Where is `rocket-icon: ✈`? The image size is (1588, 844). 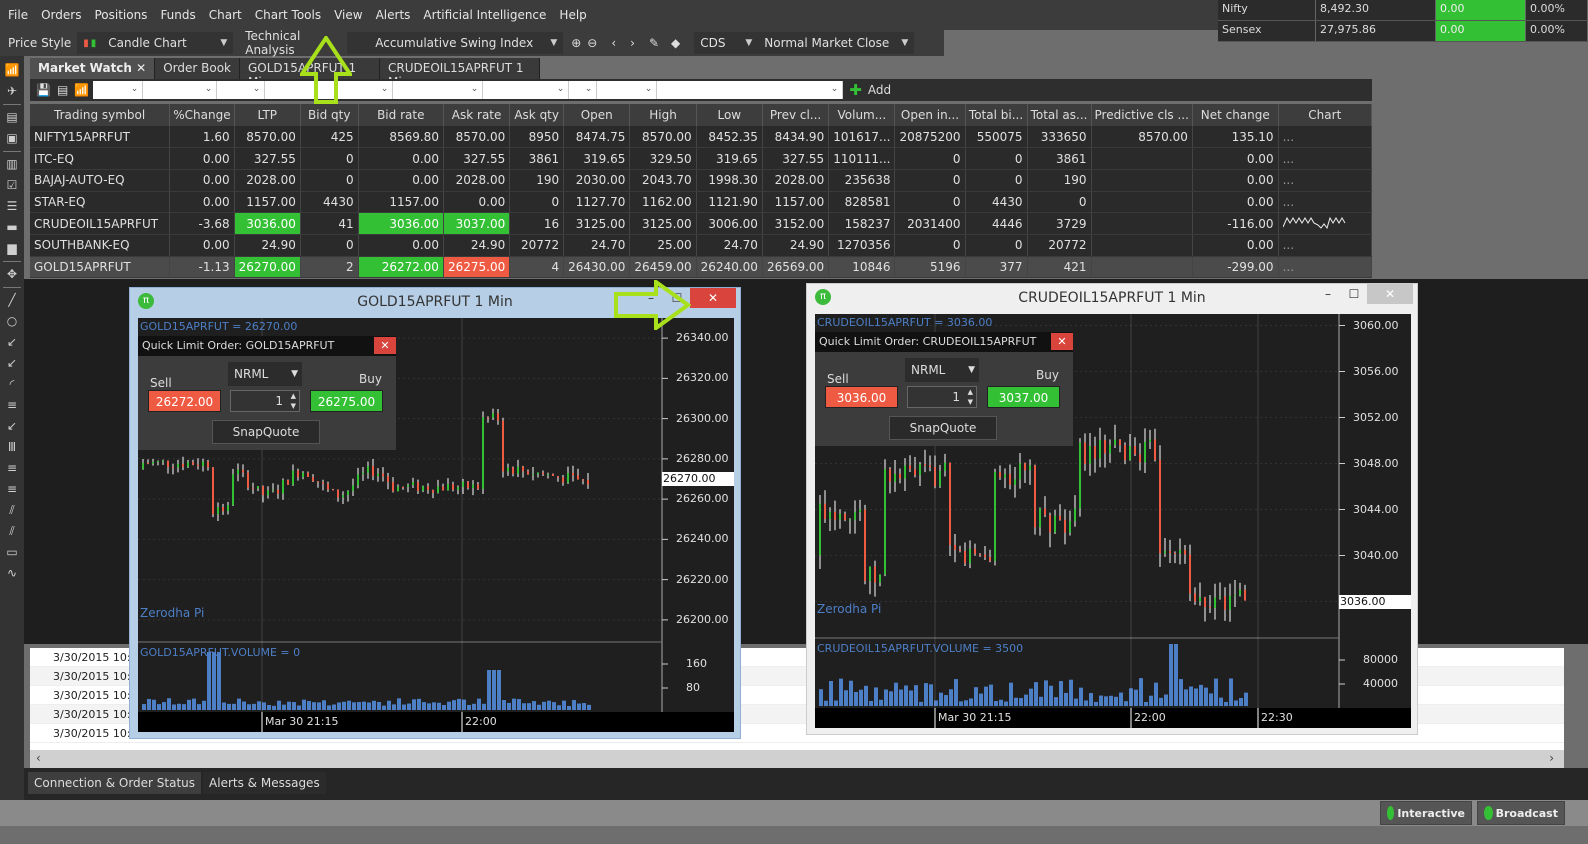 rocket-icon: ✈ is located at coordinates (12, 91).